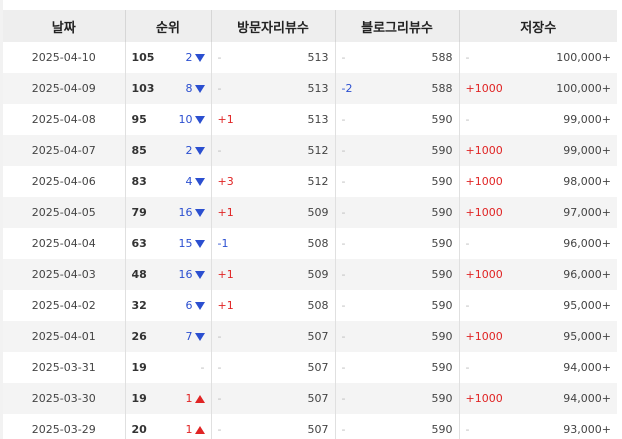 Image resolution: width=622 pixels, height=439 pixels. Describe the element at coordinates (189, 88) in the screenshot. I see `rank-change-value: 8` at that location.